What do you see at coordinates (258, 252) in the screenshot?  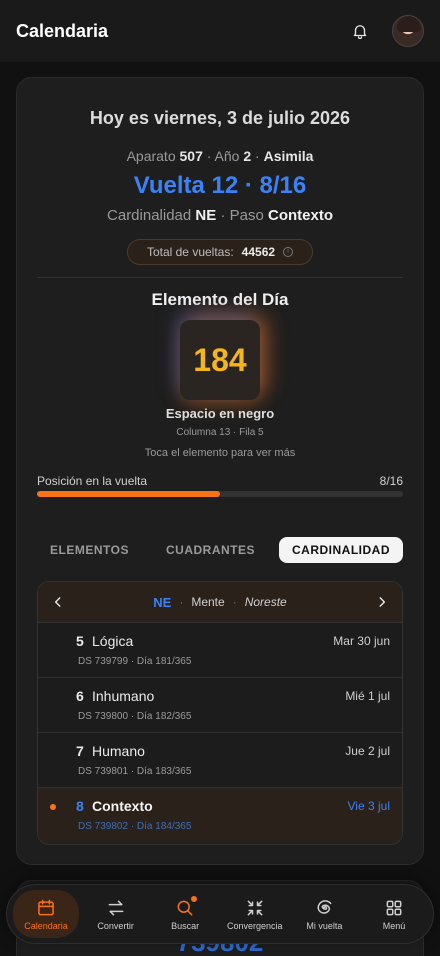 I see `total-value: 44562` at bounding box center [258, 252].